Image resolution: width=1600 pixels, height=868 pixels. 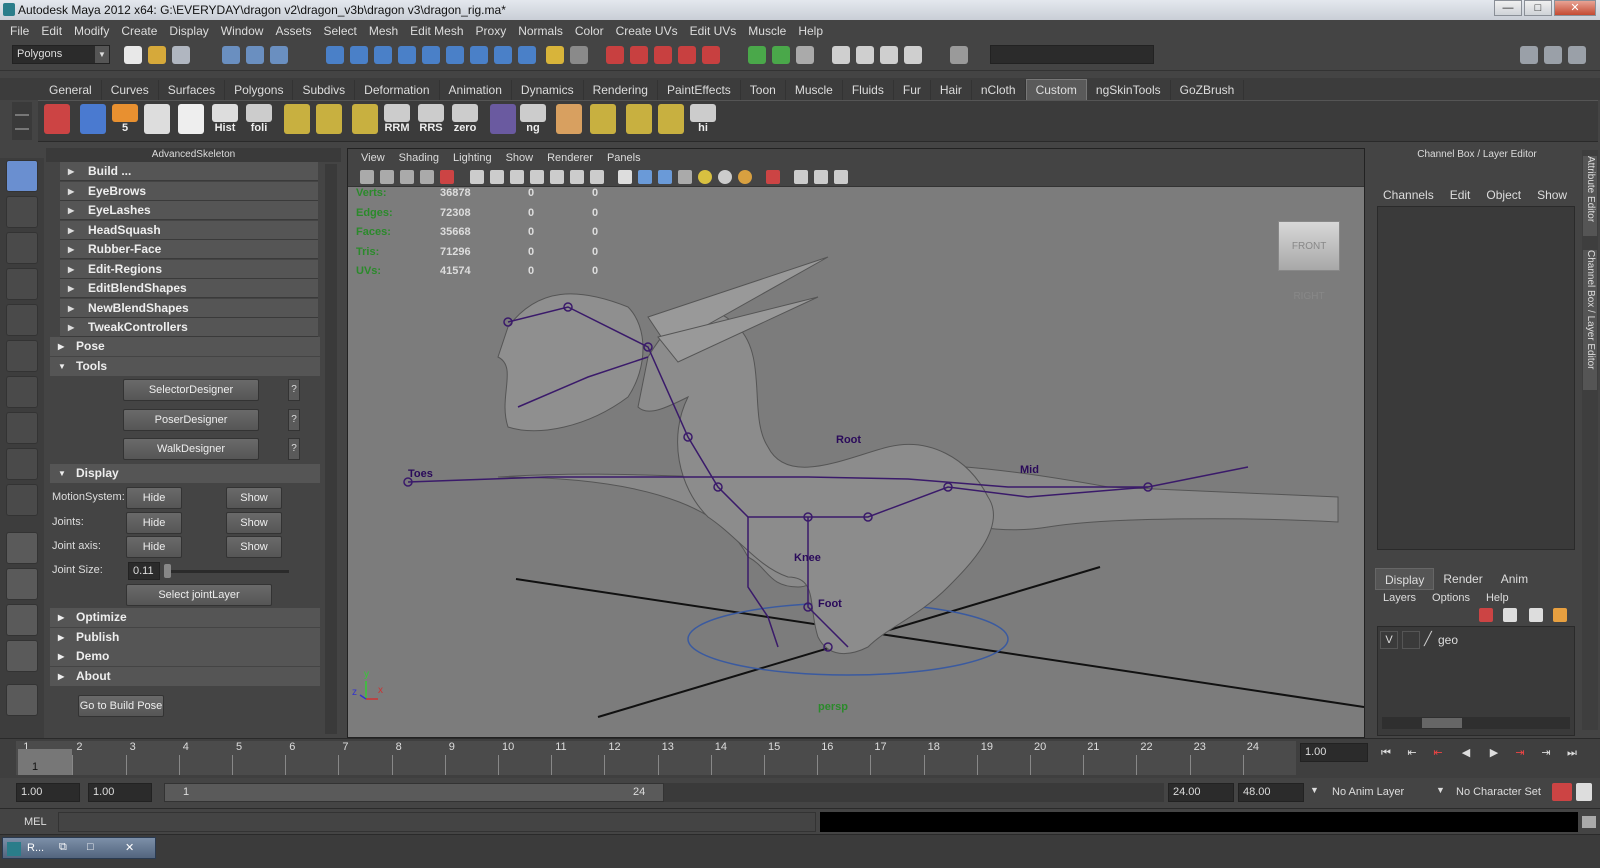 What do you see at coordinates (491, 31) in the screenshot?
I see `menu-proxy: Proxy` at bounding box center [491, 31].